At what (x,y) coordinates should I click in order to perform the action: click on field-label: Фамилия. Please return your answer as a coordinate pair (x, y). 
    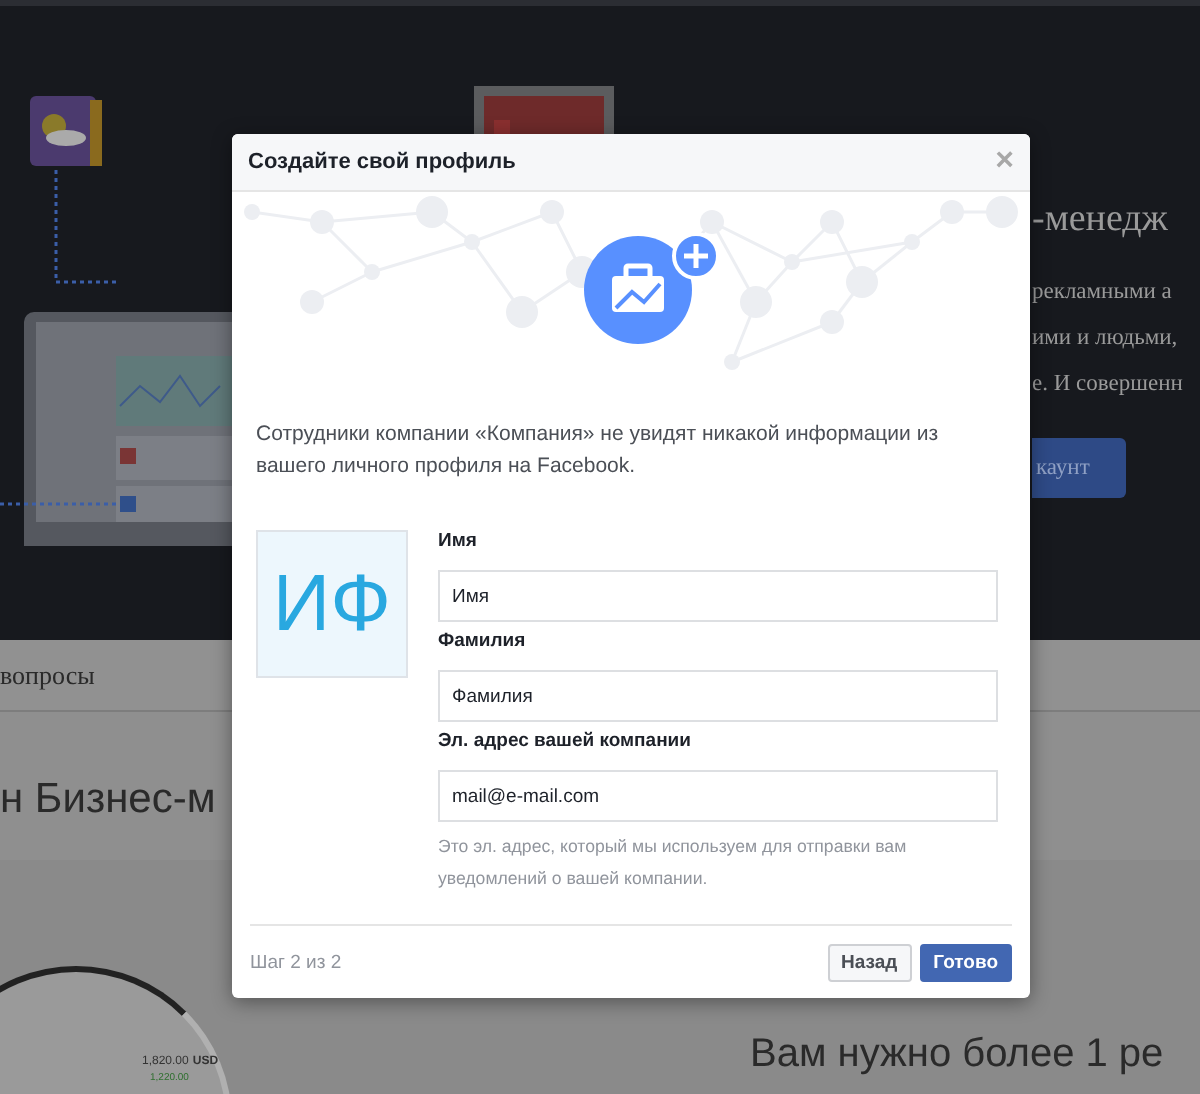
    Looking at the image, I should click on (483, 642).